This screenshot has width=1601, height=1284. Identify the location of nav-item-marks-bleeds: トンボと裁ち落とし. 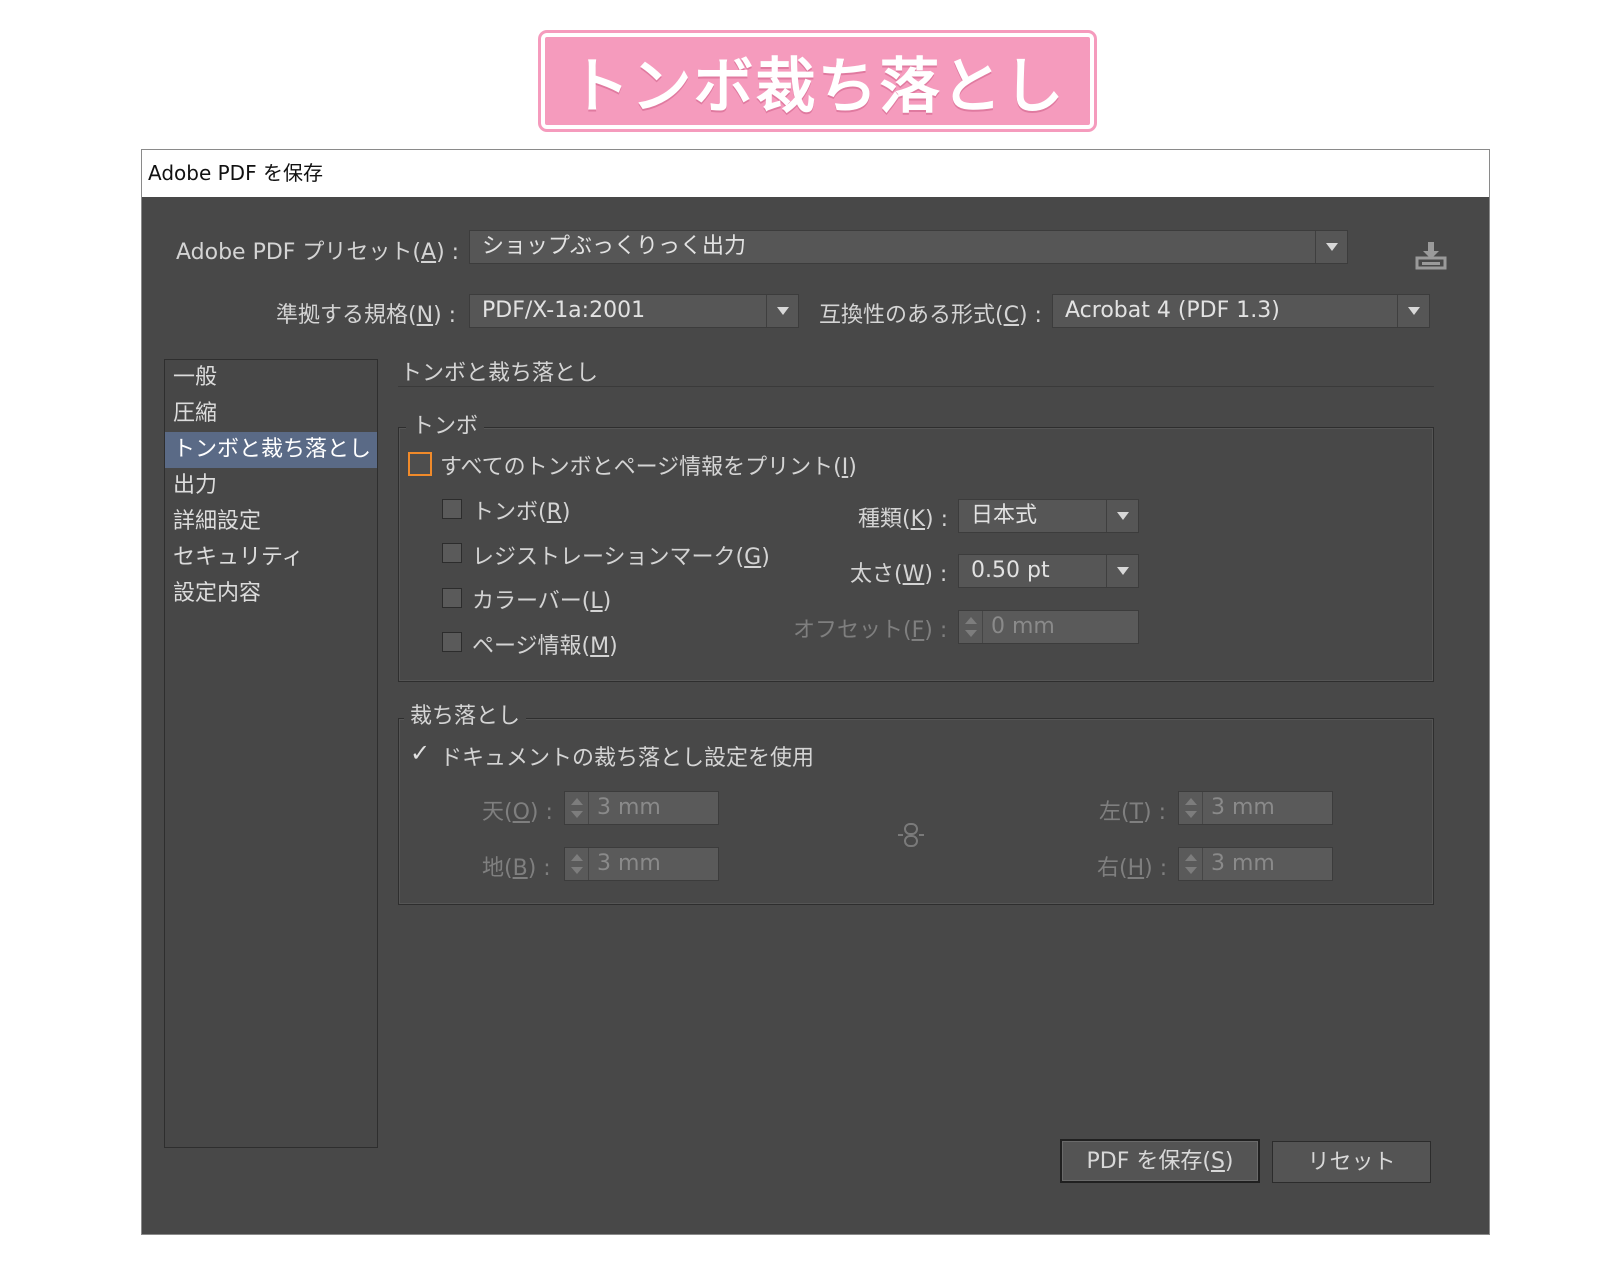
(271, 450).